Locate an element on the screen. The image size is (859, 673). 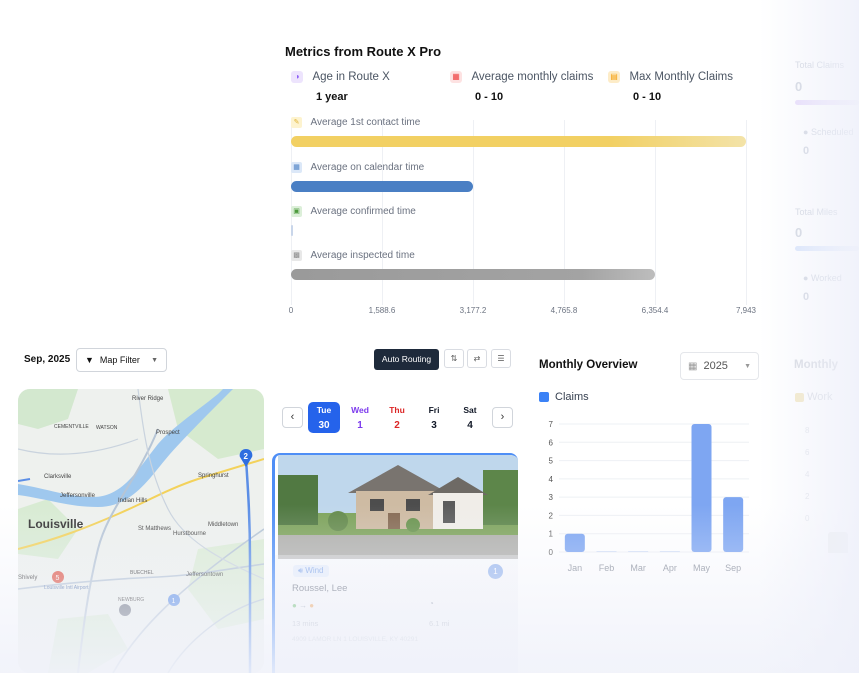
legend-swatch is located at coordinates (544, 397).